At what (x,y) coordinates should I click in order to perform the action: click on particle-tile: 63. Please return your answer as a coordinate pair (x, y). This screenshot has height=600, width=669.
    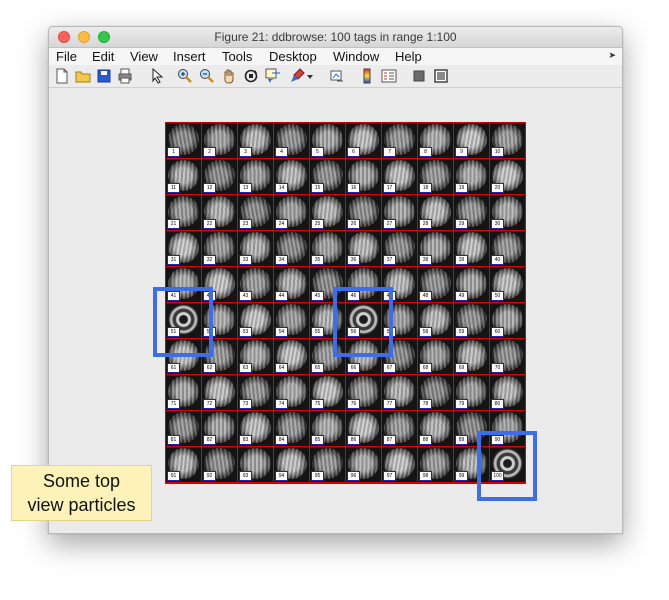
    Looking at the image, I should click on (256, 357).